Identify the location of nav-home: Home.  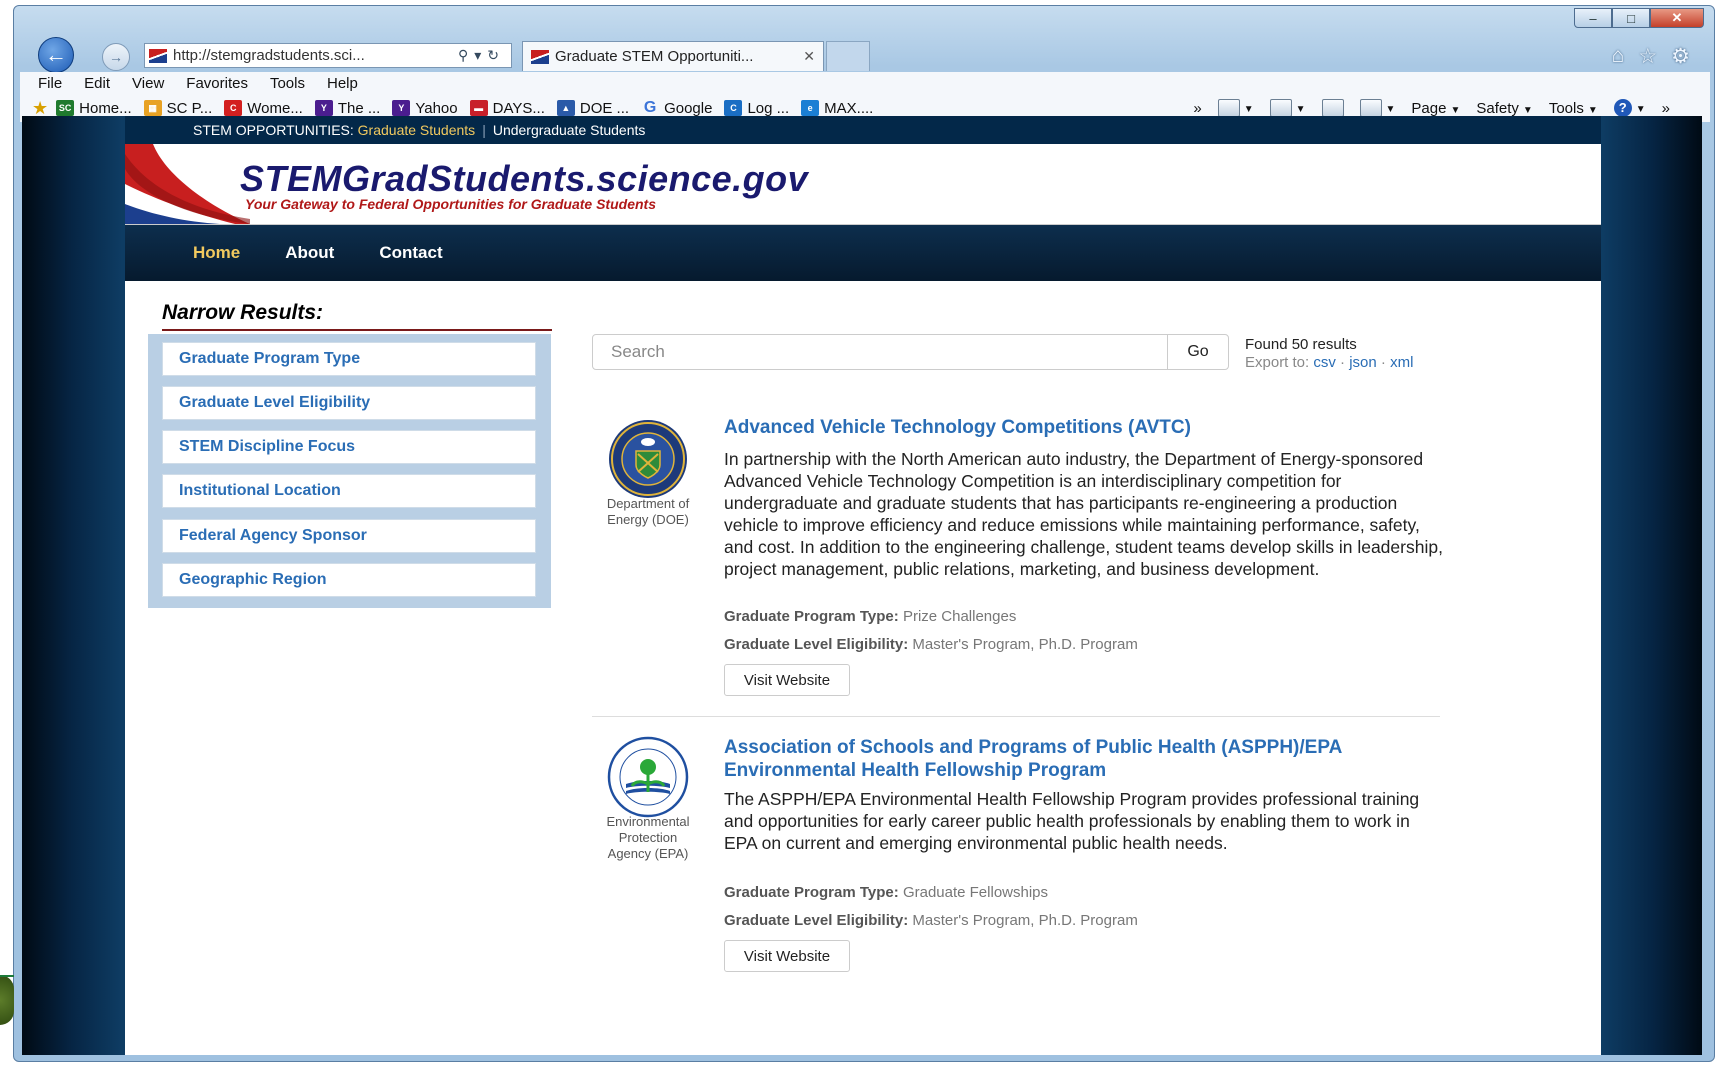
(216, 253).